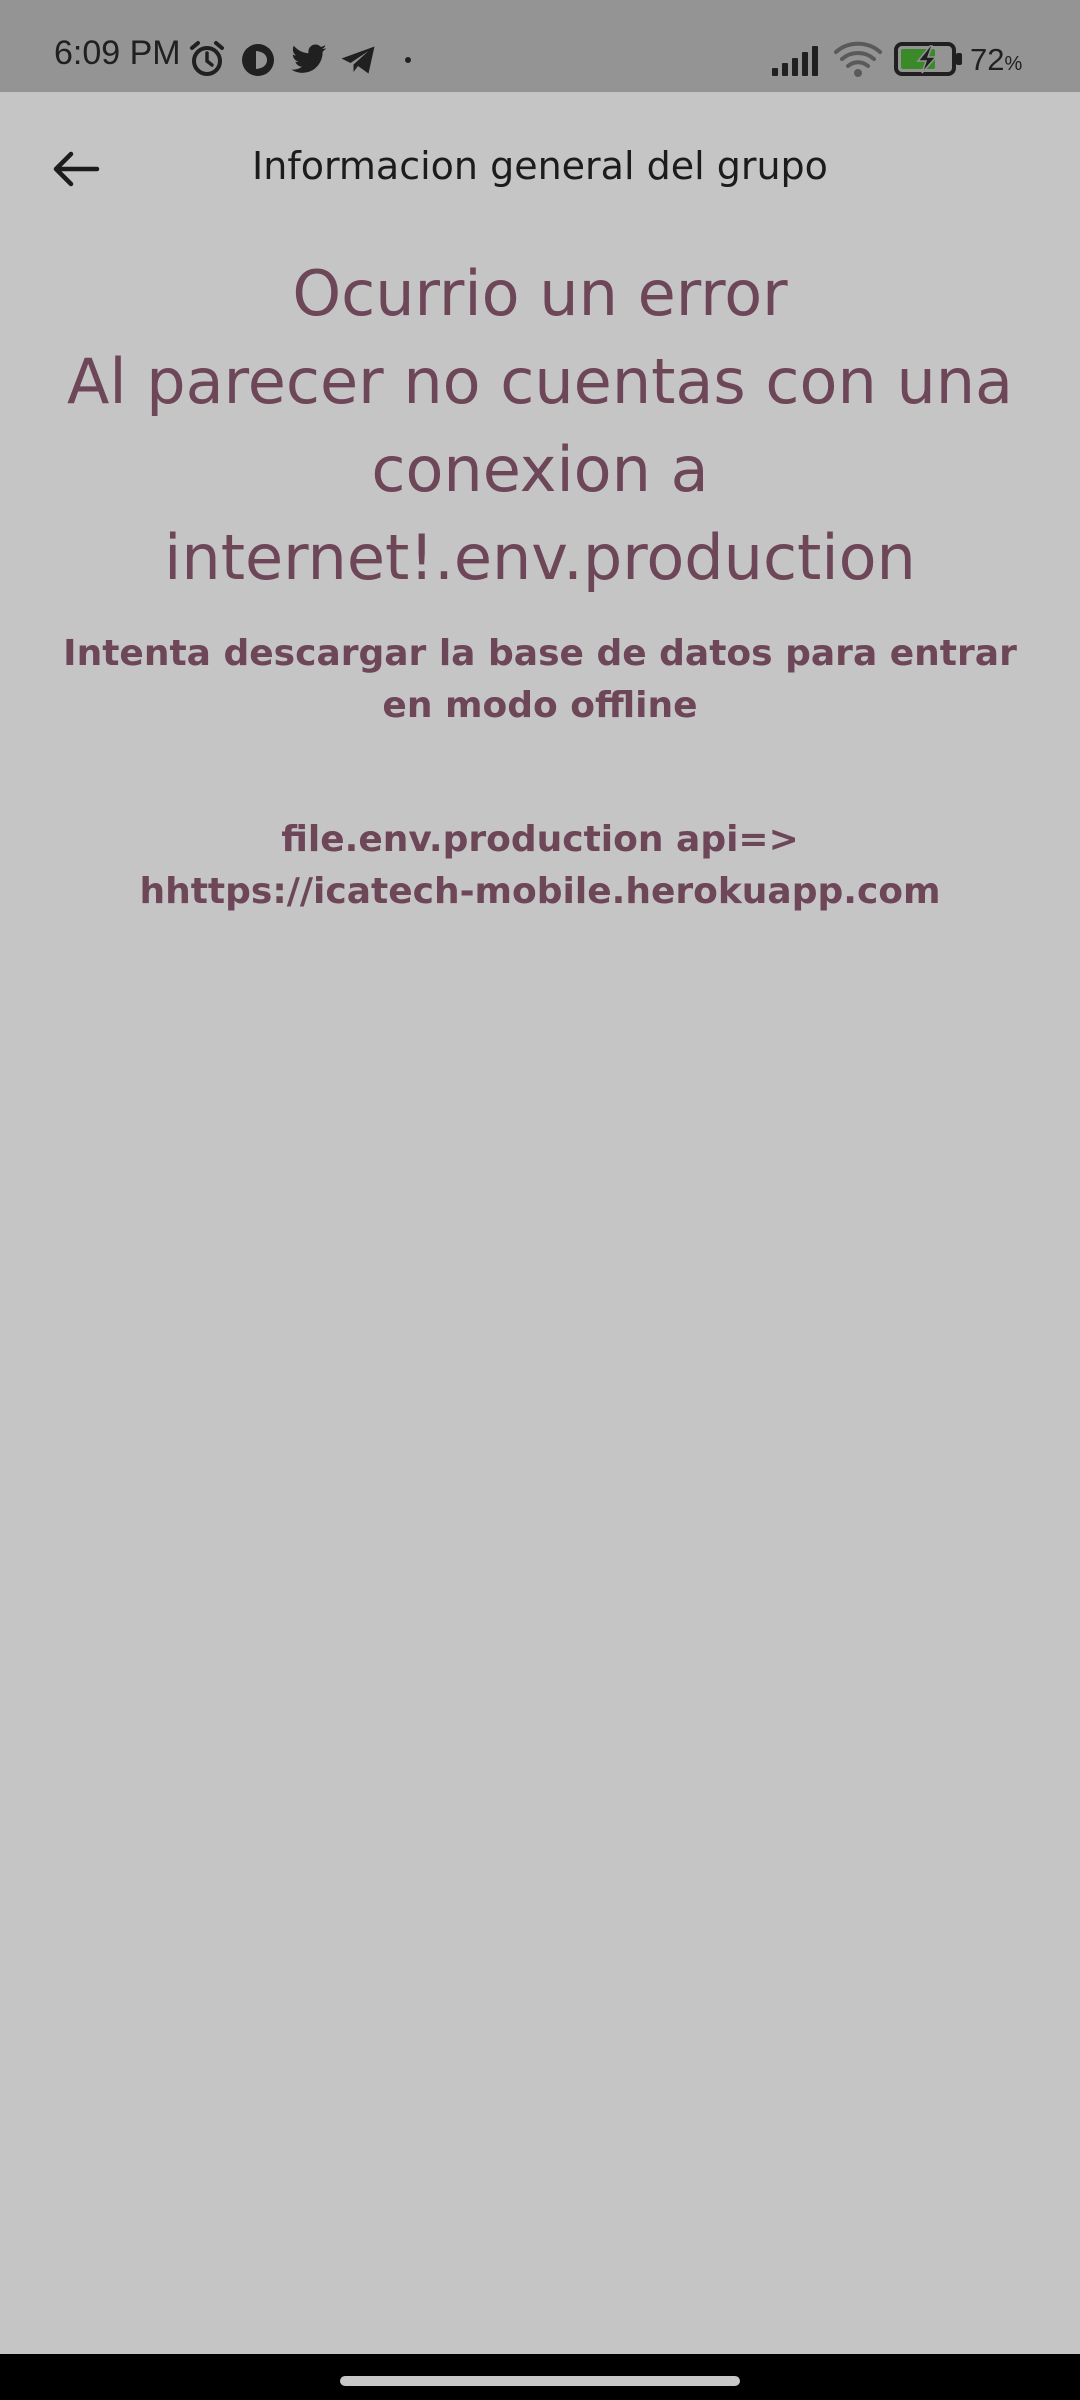 The height and width of the screenshot is (2400, 1080). I want to click on status-time: 6:09 PM, so click(117, 53).